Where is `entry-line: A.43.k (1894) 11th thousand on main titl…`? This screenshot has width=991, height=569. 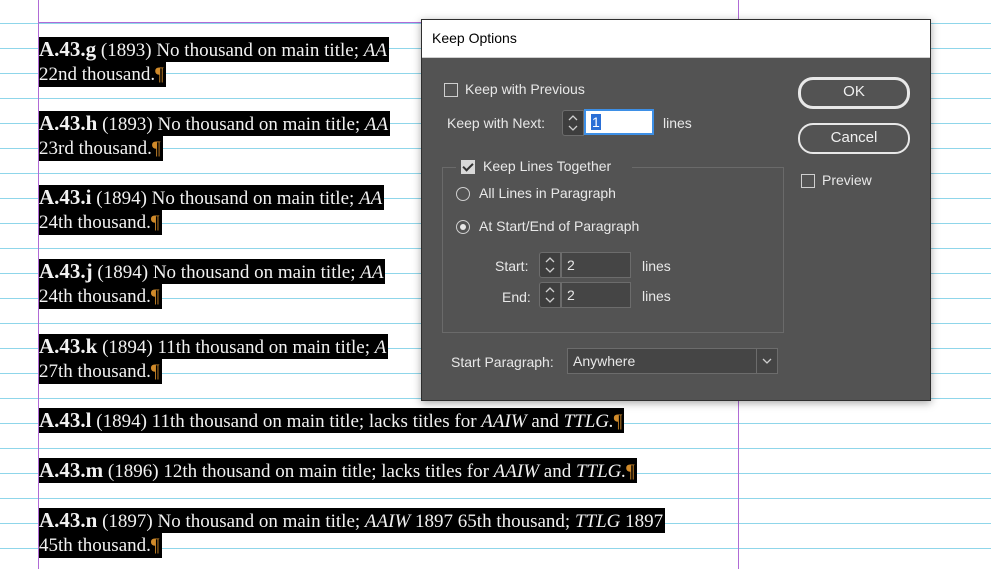 entry-line: A.43.k (1894) 11th thousand on main titl… is located at coordinates (214, 346).